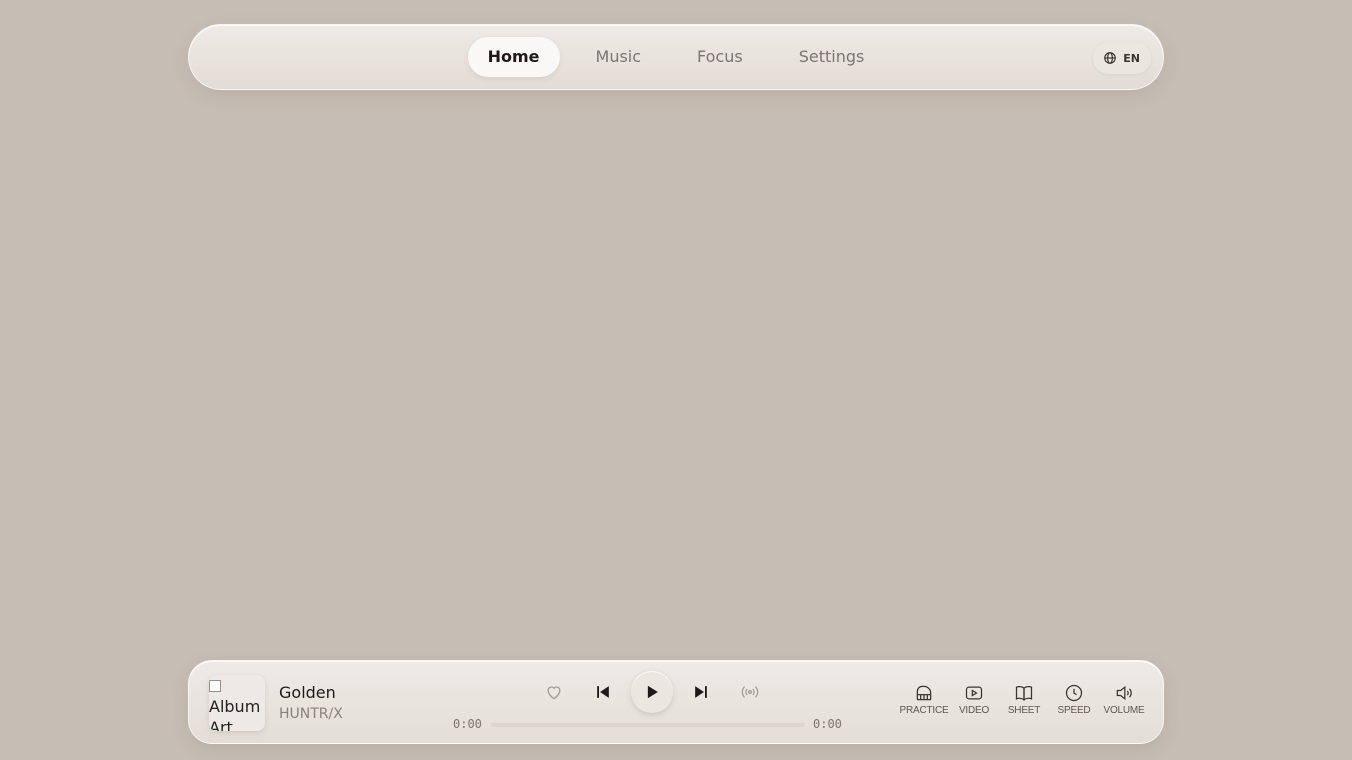  I want to click on book-icon, so click(1024, 693).